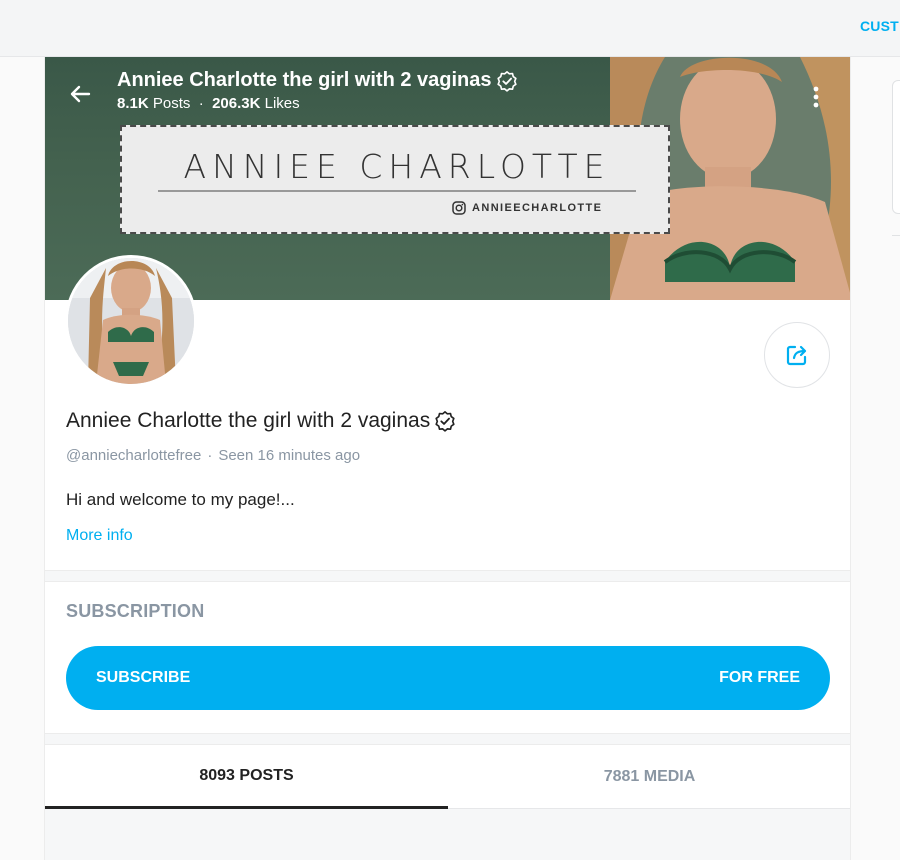 The image size is (900, 860). What do you see at coordinates (896, 235) in the screenshot?
I see `sidebar-divider` at bounding box center [896, 235].